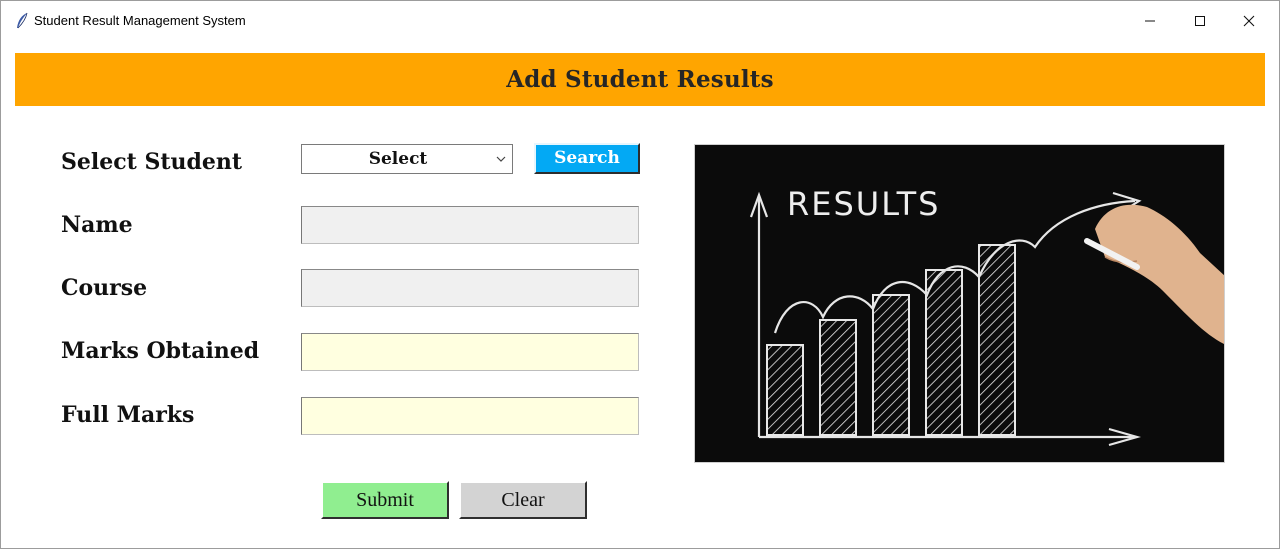 Image resolution: width=1280 pixels, height=549 pixels. What do you see at coordinates (104, 288) in the screenshot?
I see `course-label: Course` at bounding box center [104, 288].